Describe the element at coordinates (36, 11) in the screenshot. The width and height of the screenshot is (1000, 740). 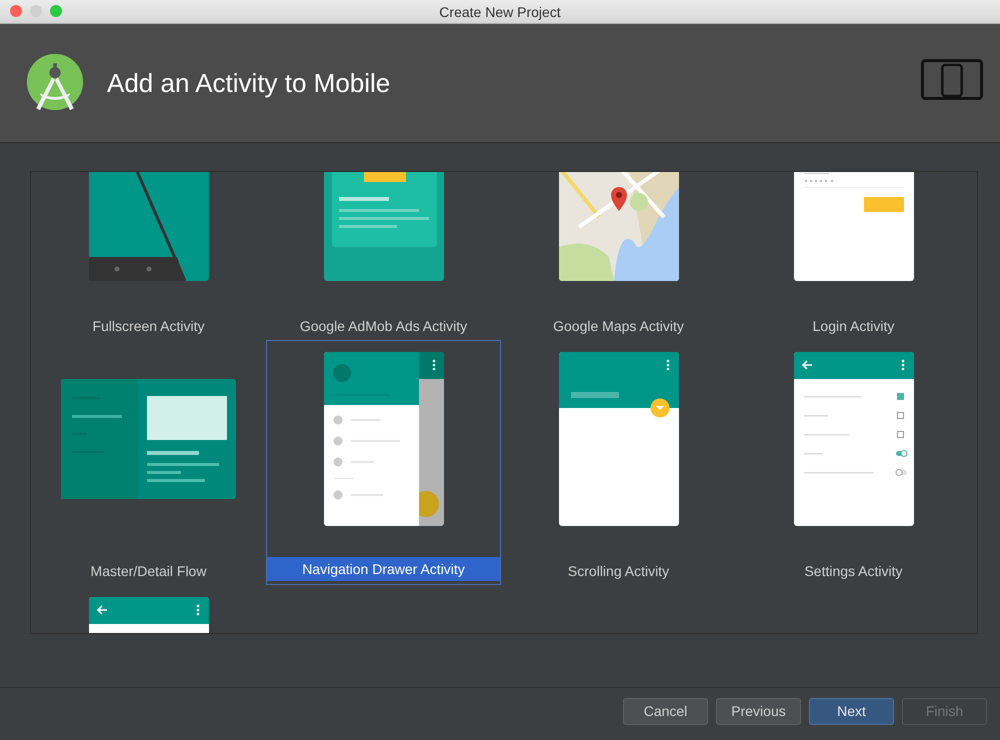
I see `minimize-button` at that location.